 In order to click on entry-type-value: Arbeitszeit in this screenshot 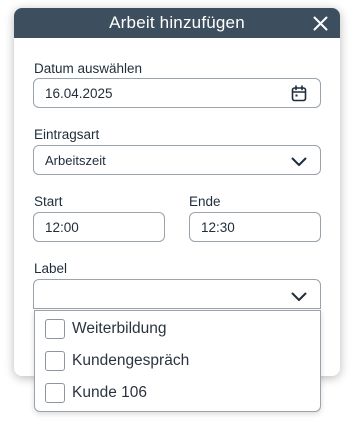, I will do `click(75, 160)`.